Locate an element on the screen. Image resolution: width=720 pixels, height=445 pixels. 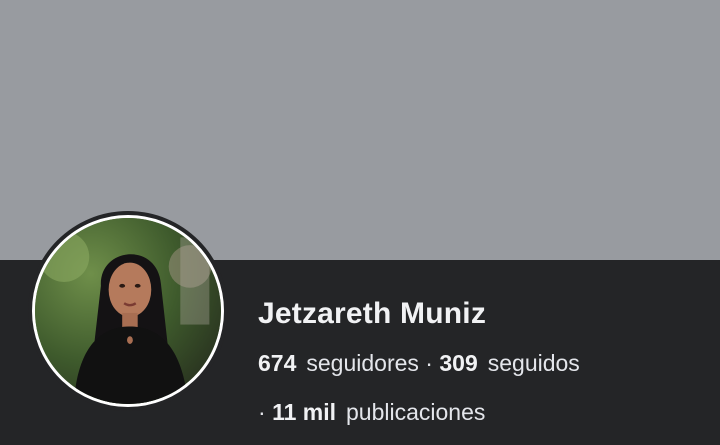
profile-name: Jetzareth Muniz is located at coordinates (372, 314).